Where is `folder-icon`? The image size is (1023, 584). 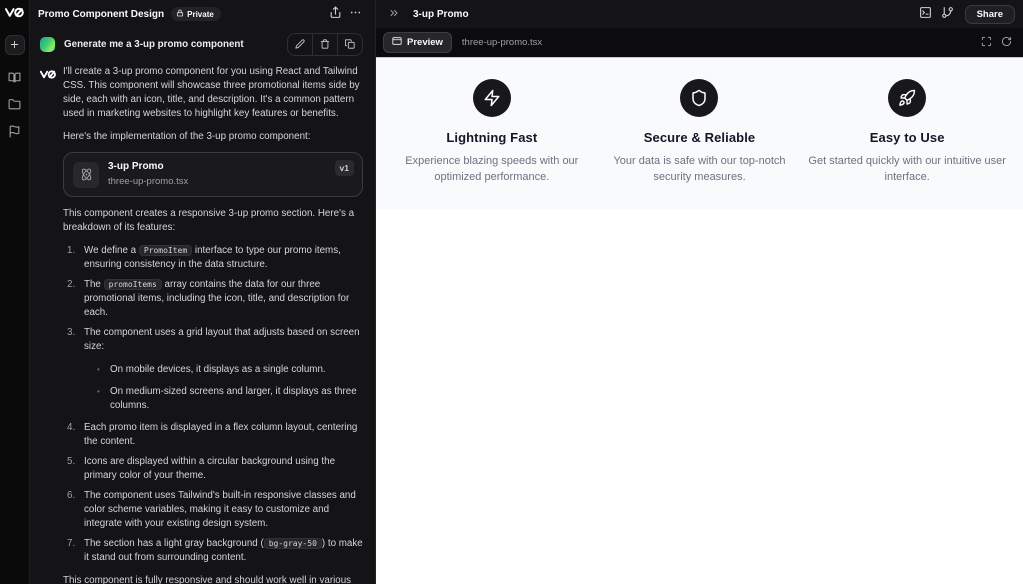
folder-icon is located at coordinates (14, 106).